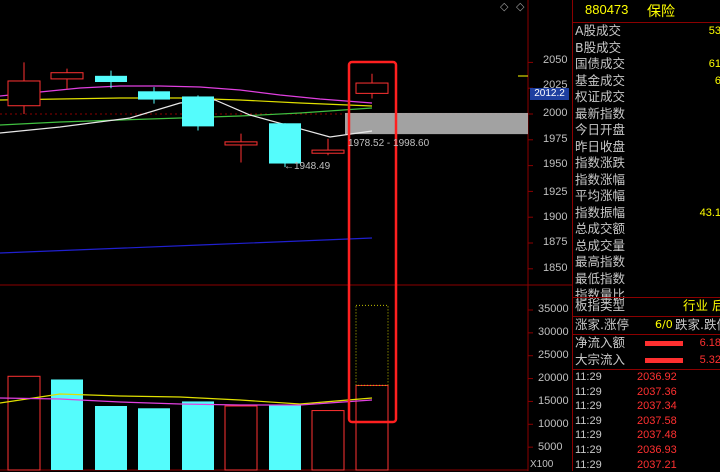  What do you see at coordinates (555, 192) in the screenshot?
I see `price-axis-tick: 1925` at bounding box center [555, 192].